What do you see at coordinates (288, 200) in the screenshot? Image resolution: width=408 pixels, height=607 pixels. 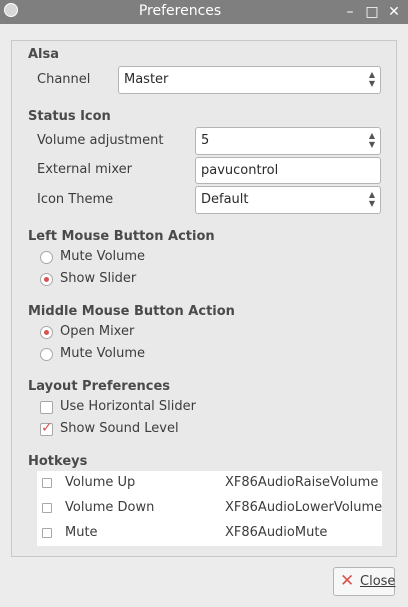 I see `icon-theme-select: Default ▲ ▼` at bounding box center [288, 200].